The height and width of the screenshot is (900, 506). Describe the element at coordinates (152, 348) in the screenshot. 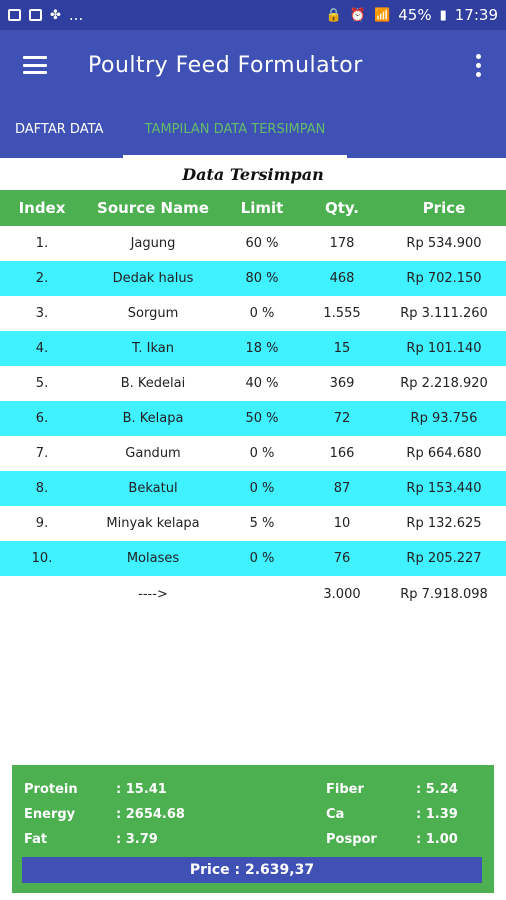

I see `cell-source-name: T. Ikan` at that location.